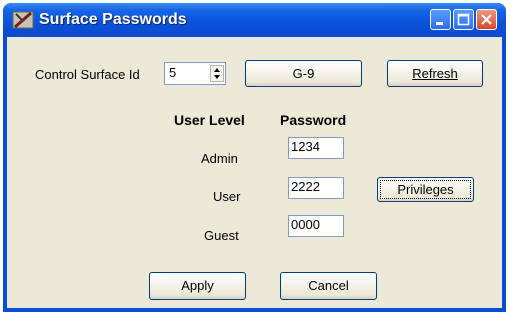  Describe the element at coordinates (303, 73) in the screenshot. I see `surface-name-button: G-9` at that location.